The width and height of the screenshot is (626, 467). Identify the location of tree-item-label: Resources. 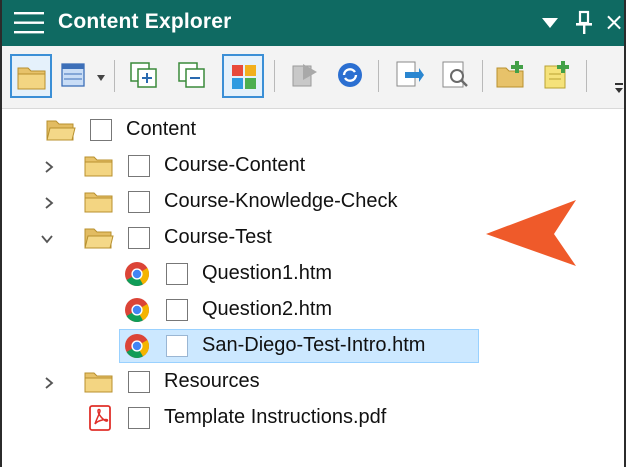
(212, 381).